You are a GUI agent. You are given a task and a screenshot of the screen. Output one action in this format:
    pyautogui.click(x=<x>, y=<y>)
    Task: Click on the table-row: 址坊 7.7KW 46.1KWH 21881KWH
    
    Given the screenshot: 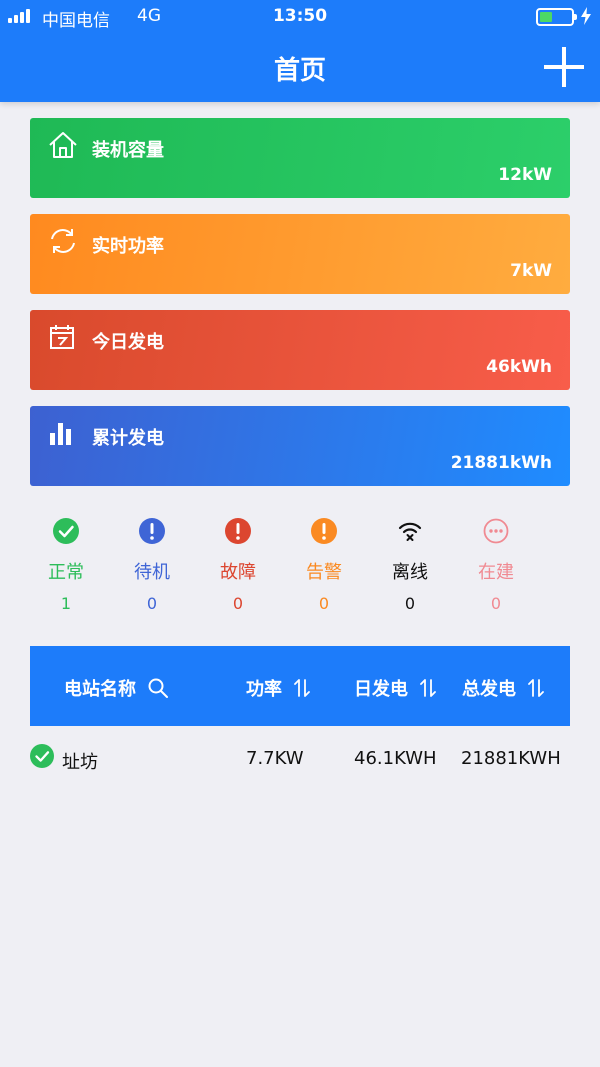 What is the action you would take?
    pyautogui.click(x=300, y=758)
    